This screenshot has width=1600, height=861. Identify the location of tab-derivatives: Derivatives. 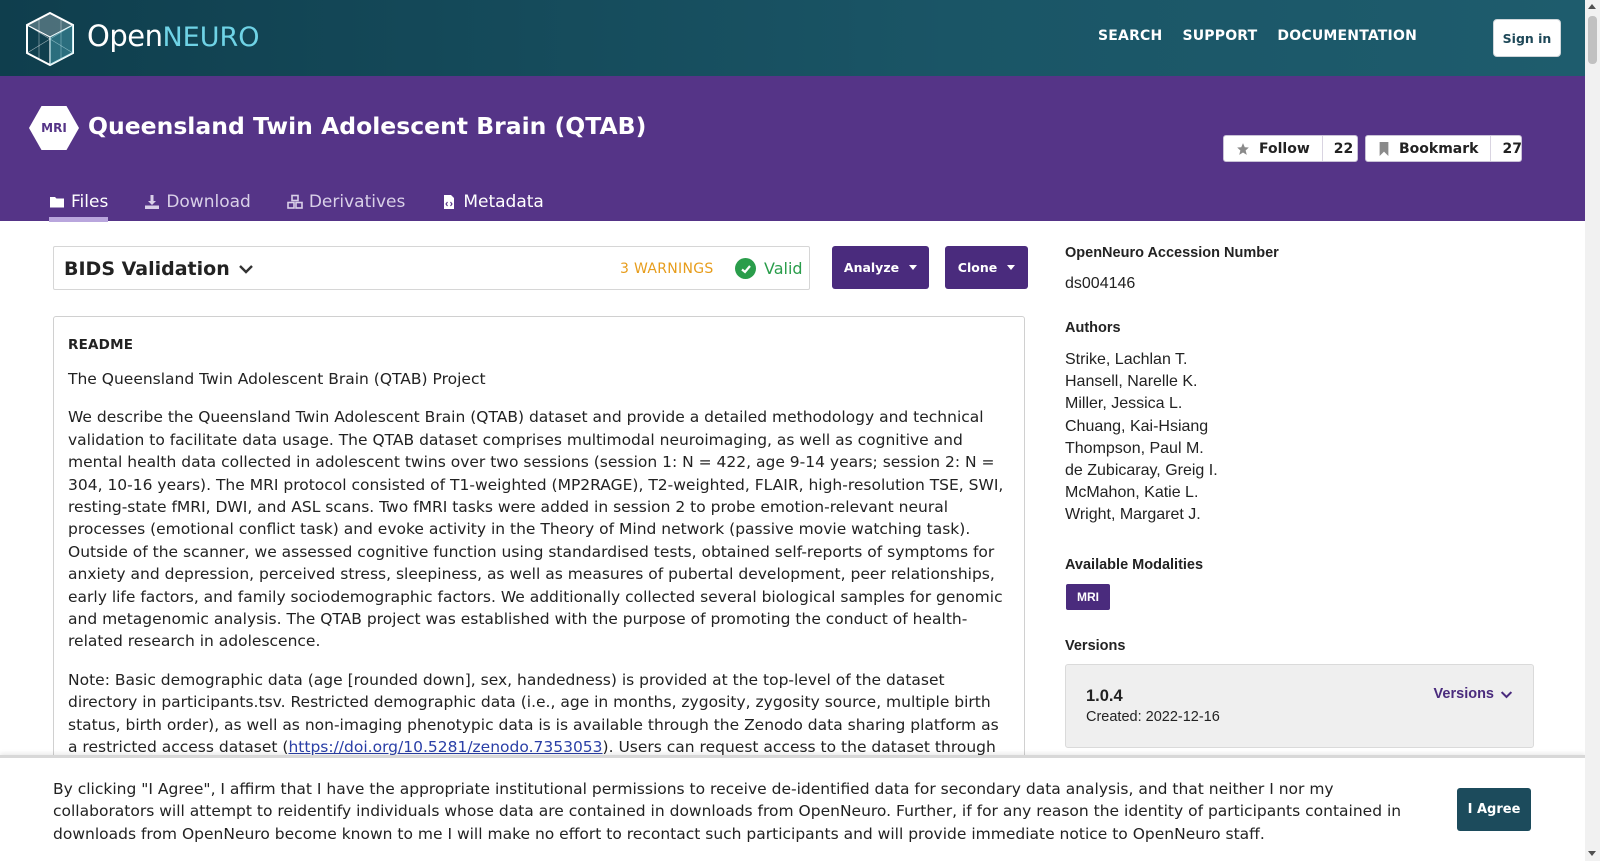
(346, 202).